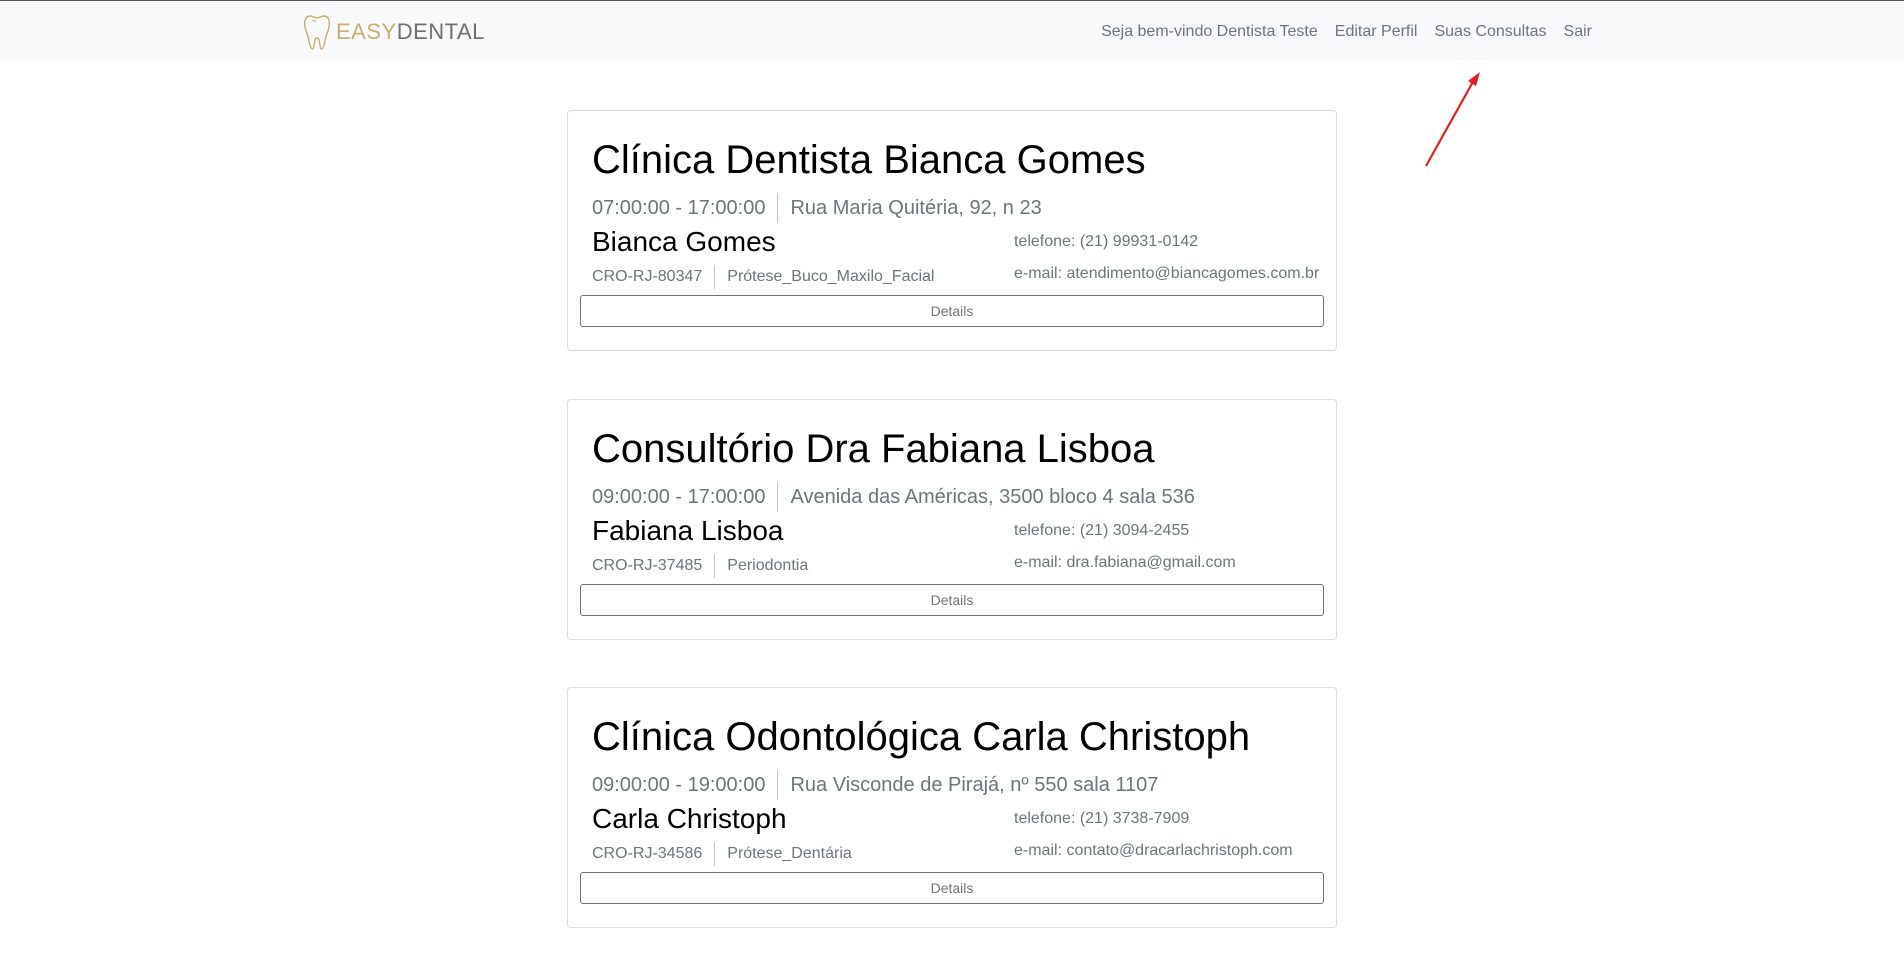 Image resolution: width=1904 pixels, height=954 pixels. I want to click on clinic-hours: 09:00:00 - 19:00:00, so click(679, 784).